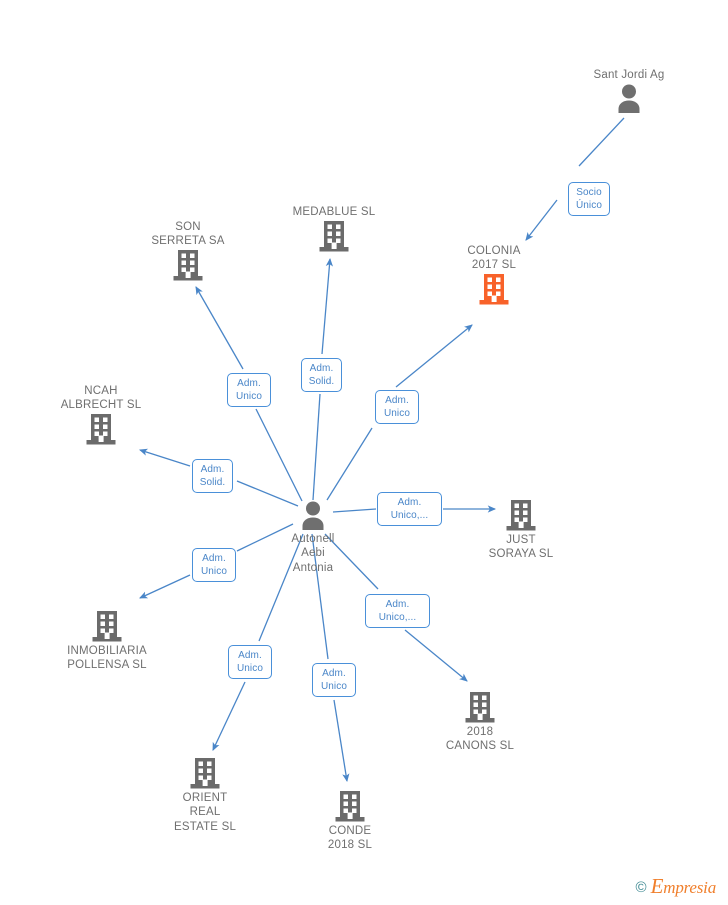  Describe the element at coordinates (249, 390) in the screenshot. I see `edge-label-edge-autonell-son-serreta: Adm. Unico` at that location.